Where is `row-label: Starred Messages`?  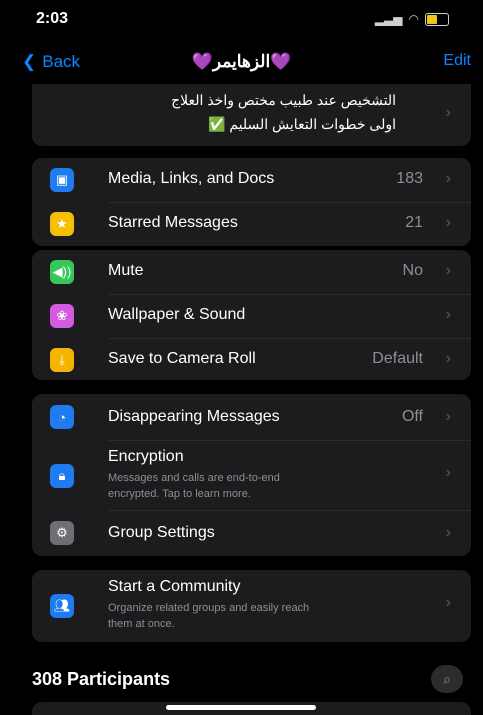 row-label: Starred Messages is located at coordinates (173, 222).